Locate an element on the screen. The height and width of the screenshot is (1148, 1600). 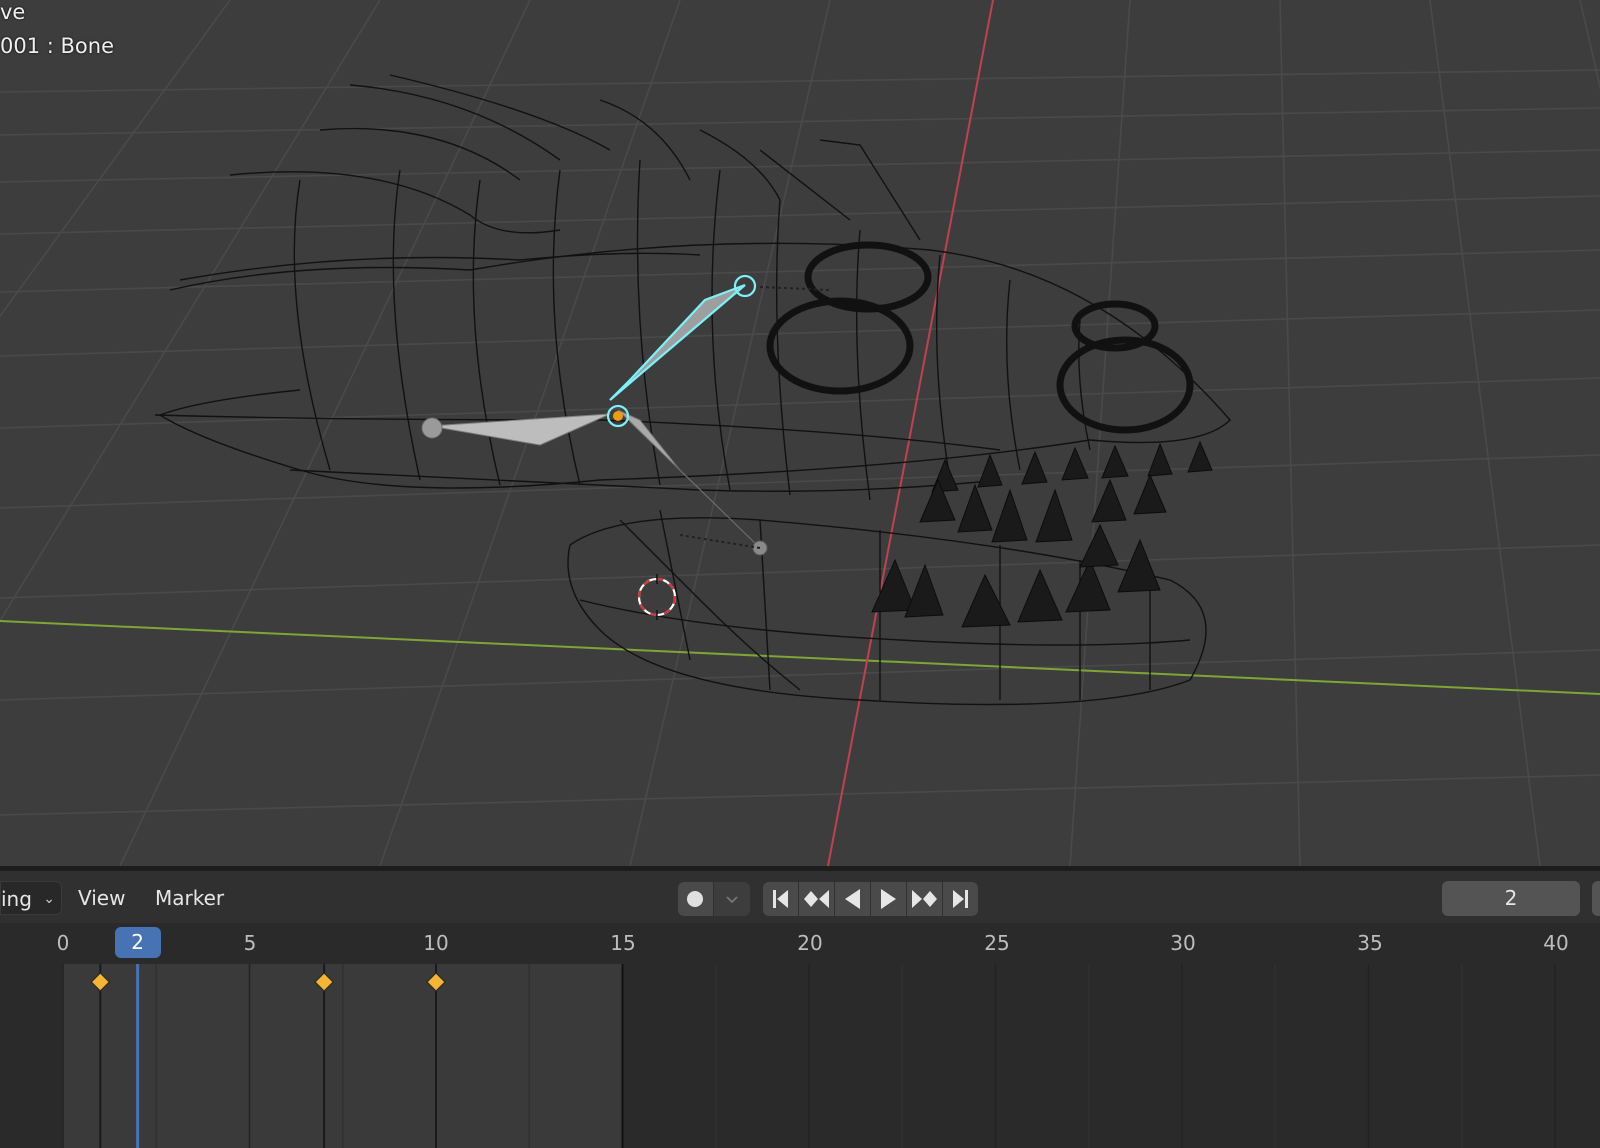
chevron-down-icon is located at coordinates (732, 900).